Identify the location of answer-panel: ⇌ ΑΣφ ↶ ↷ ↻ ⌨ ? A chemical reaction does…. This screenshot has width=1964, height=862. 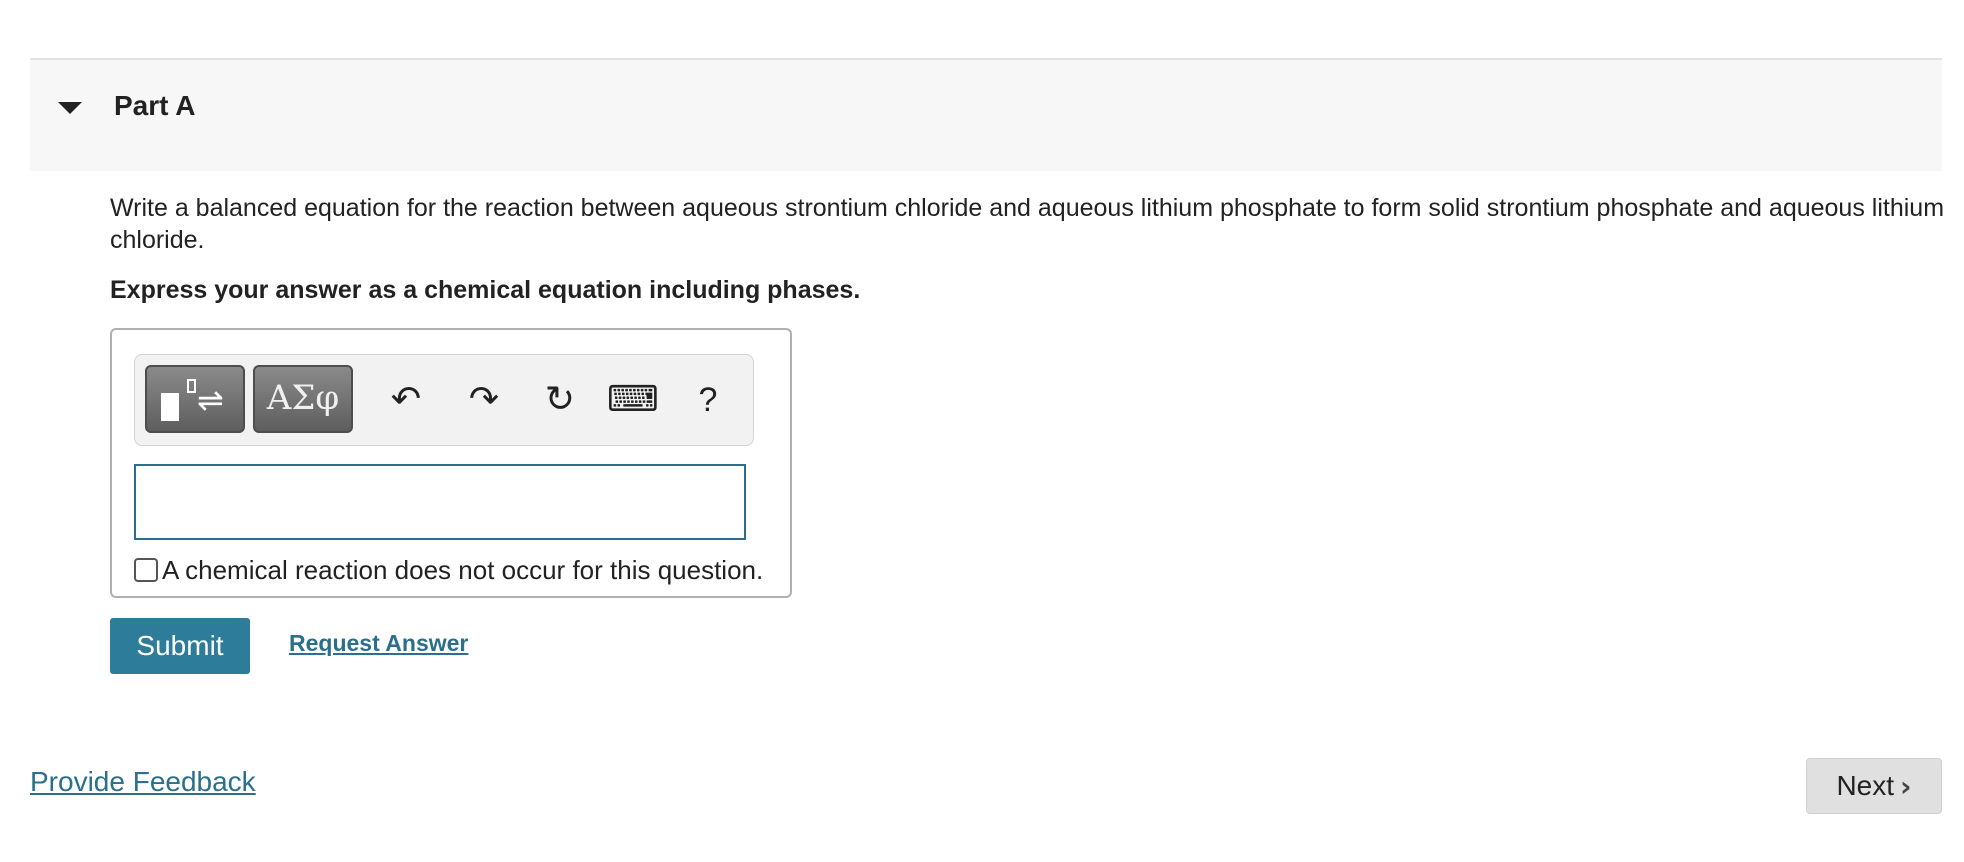
(451, 463).